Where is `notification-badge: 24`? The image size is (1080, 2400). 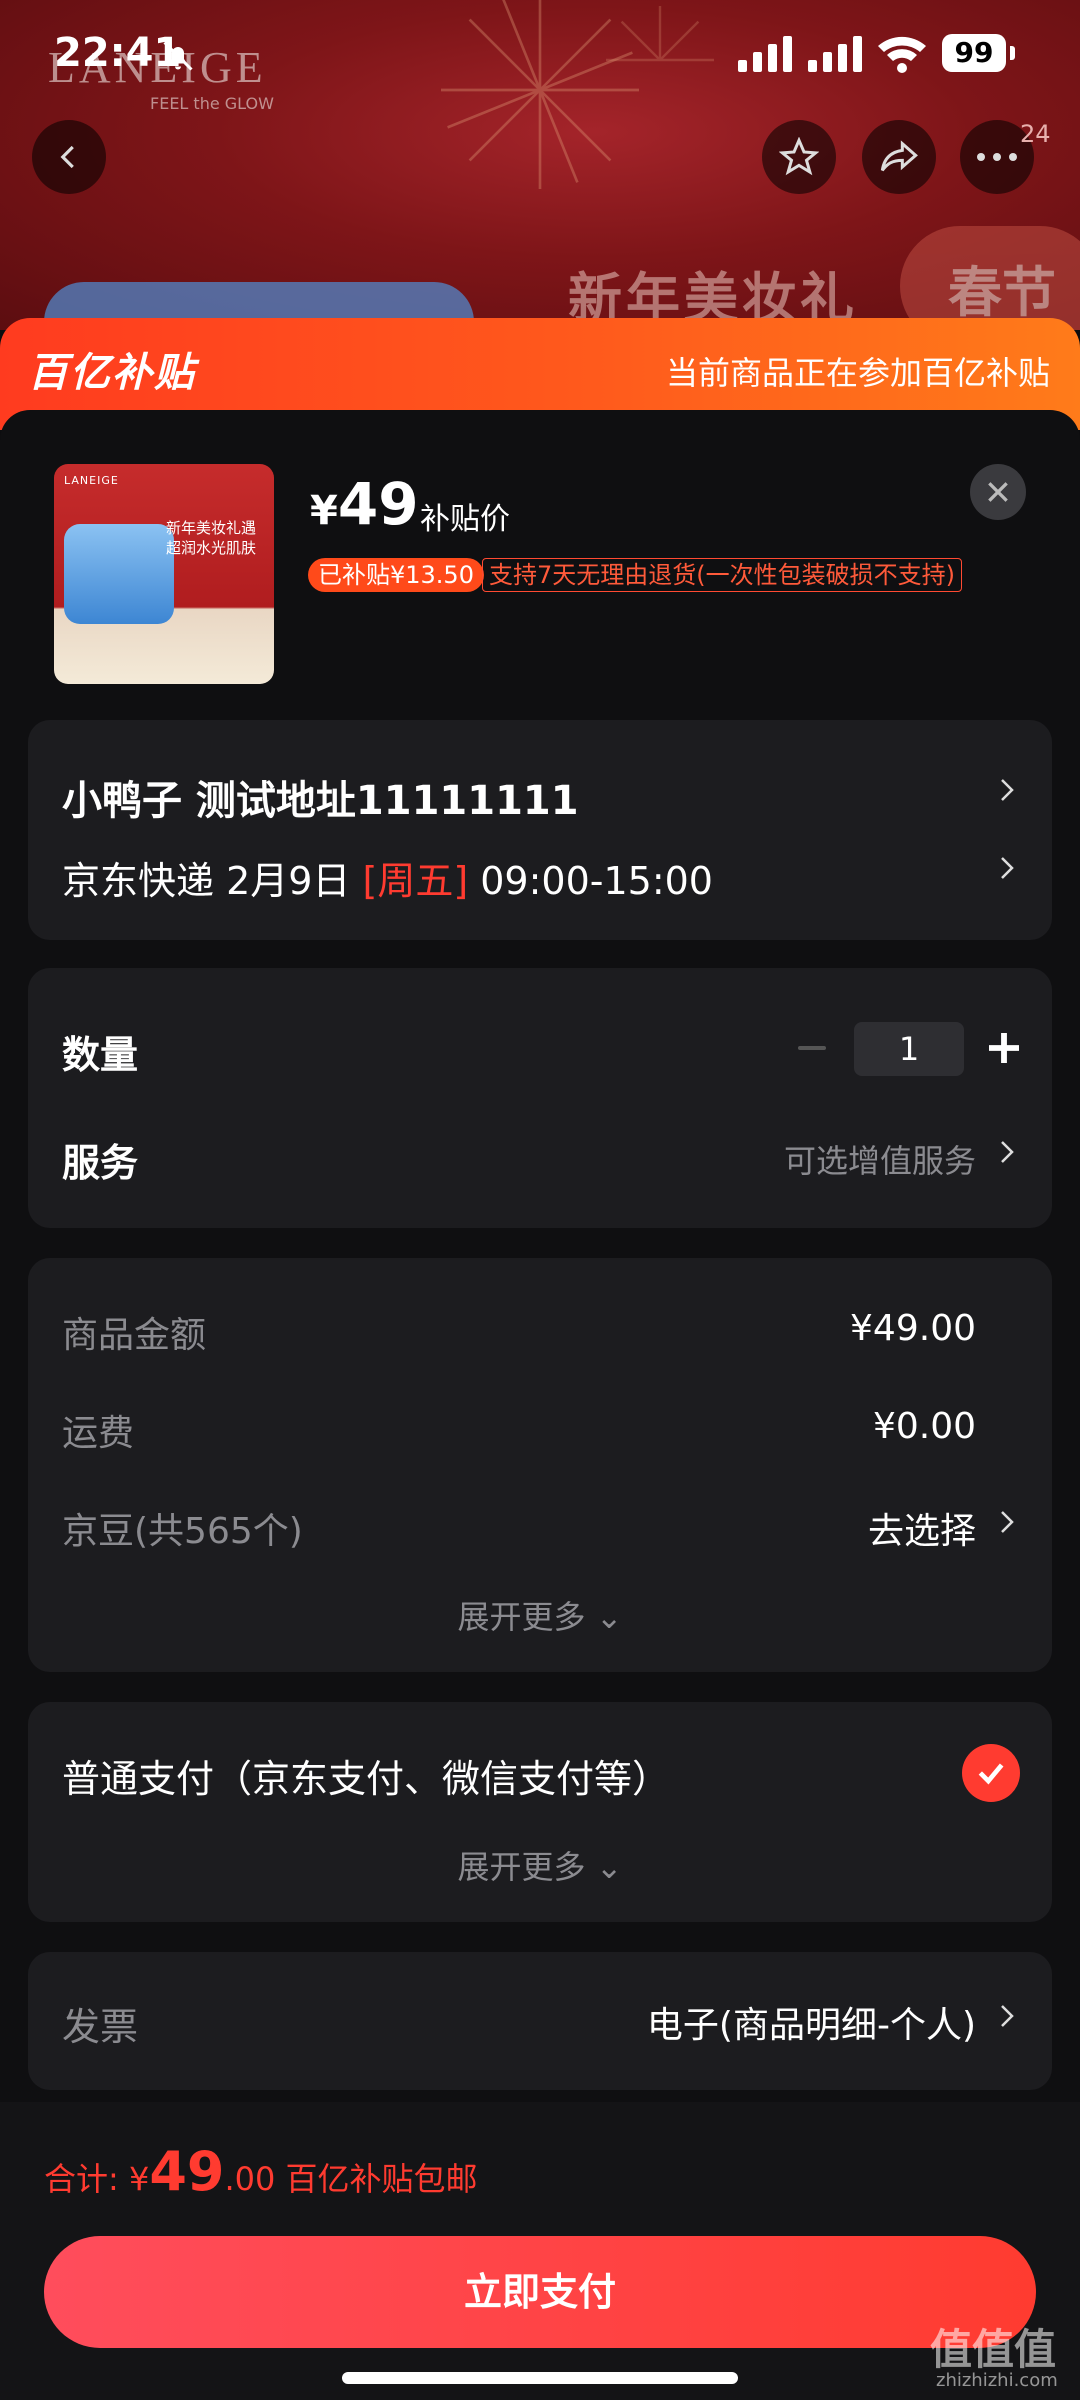 notification-badge: 24 is located at coordinates (1035, 134).